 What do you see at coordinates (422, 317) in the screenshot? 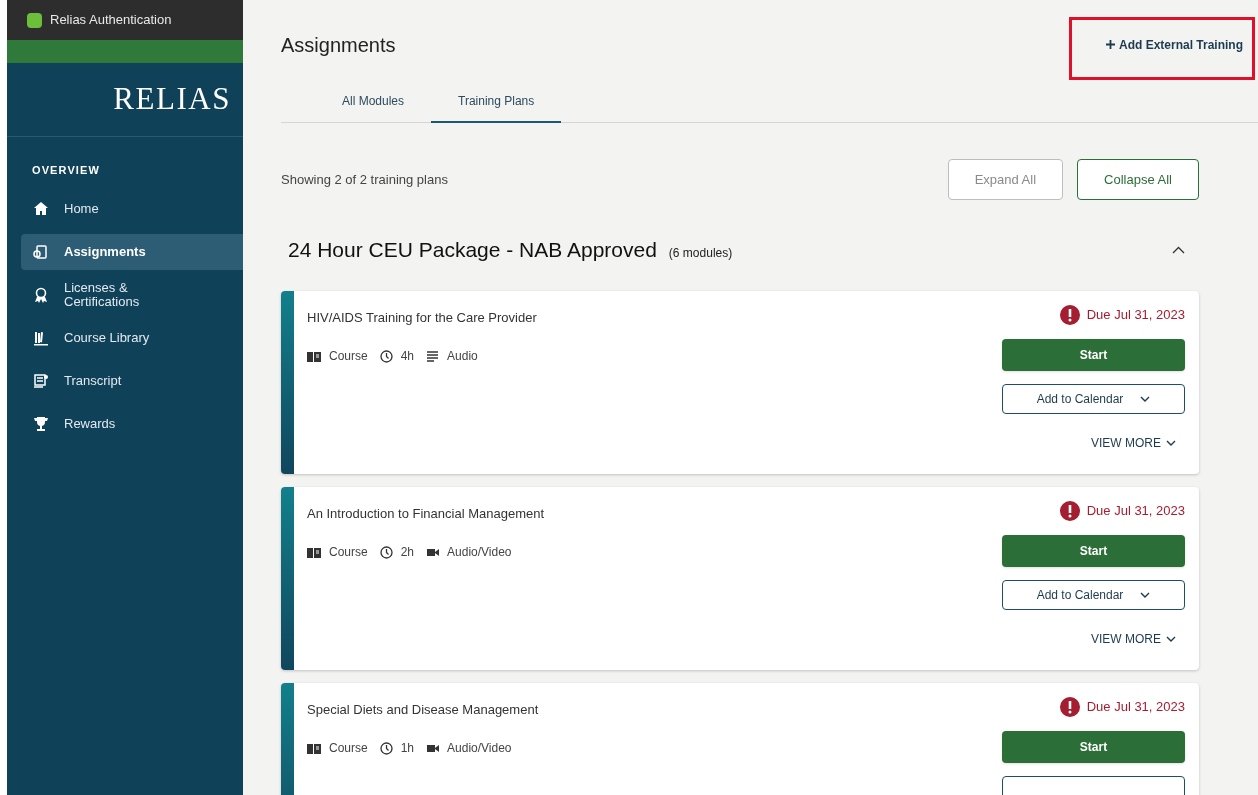
I see `module-title: HIV/AIDS Training for the Care Provider` at bounding box center [422, 317].